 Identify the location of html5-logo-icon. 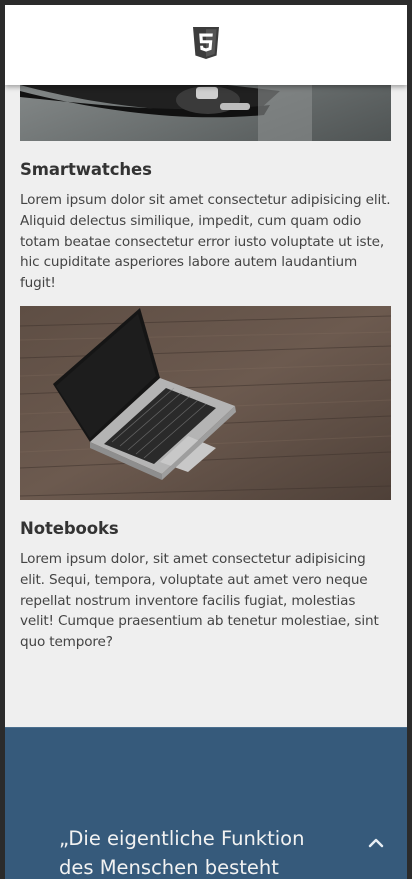
(206, 44).